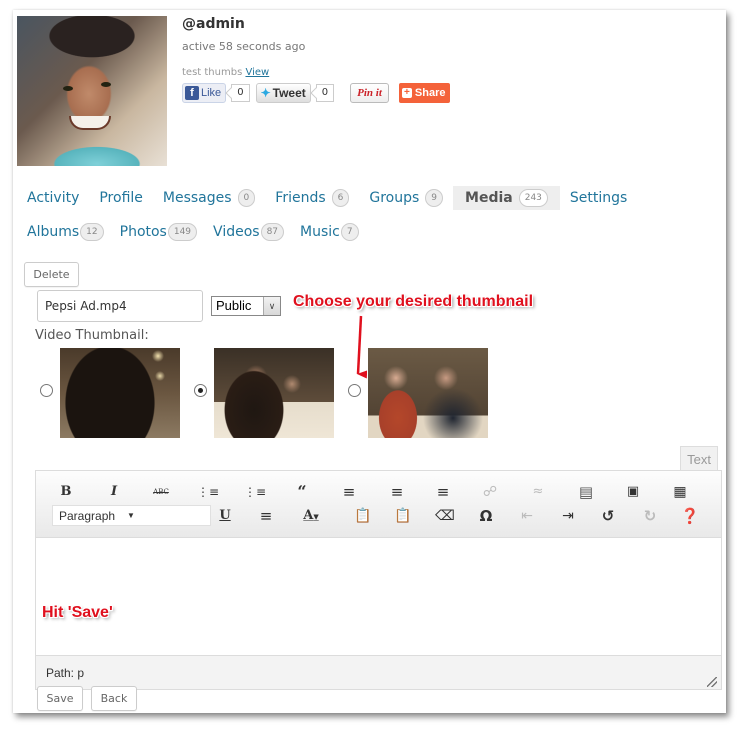 This screenshot has height=731, width=743. Describe the element at coordinates (680, 492) in the screenshot. I see `toolbar-toggle-icon: ▦` at that location.